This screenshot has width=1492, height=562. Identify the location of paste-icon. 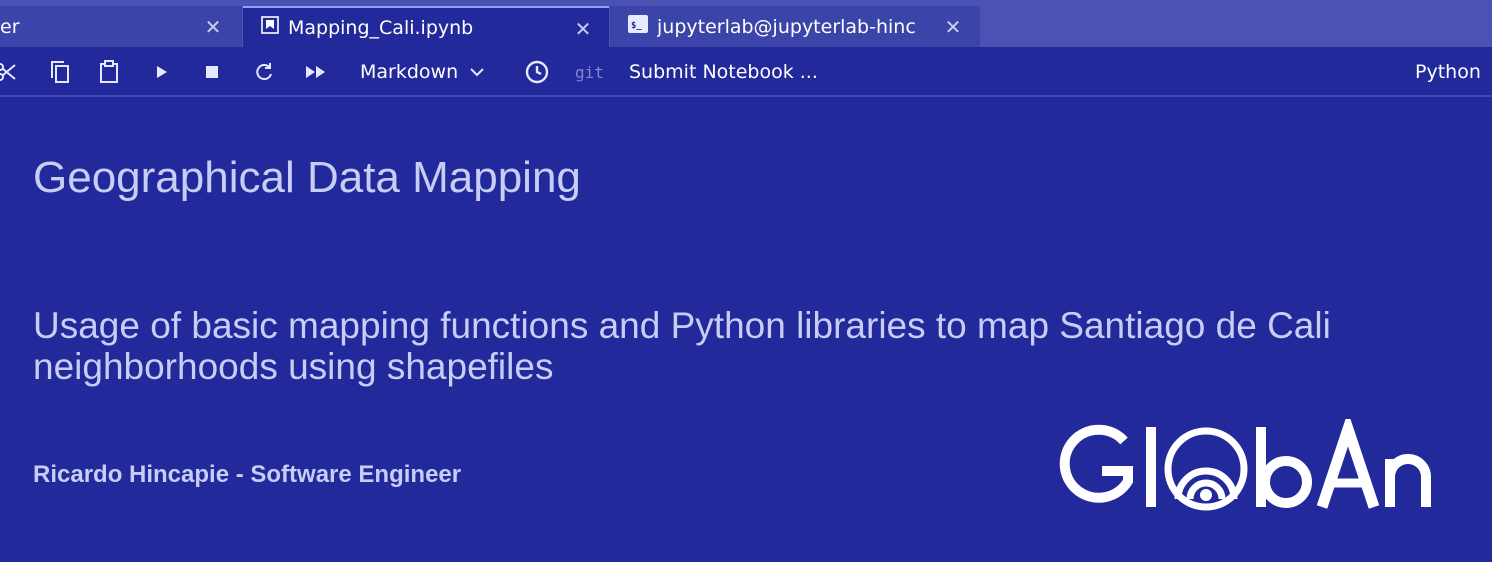
(109, 72).